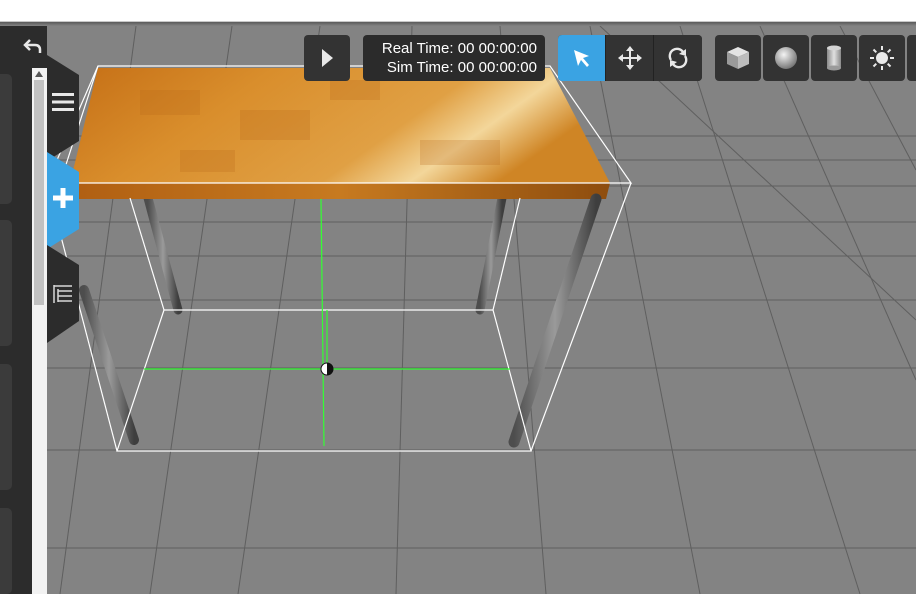 This screenshot has height=594, width=916. Describe the element at coordinates (911, 58) in the screenshot. I see `more-shapes-button` at that location.